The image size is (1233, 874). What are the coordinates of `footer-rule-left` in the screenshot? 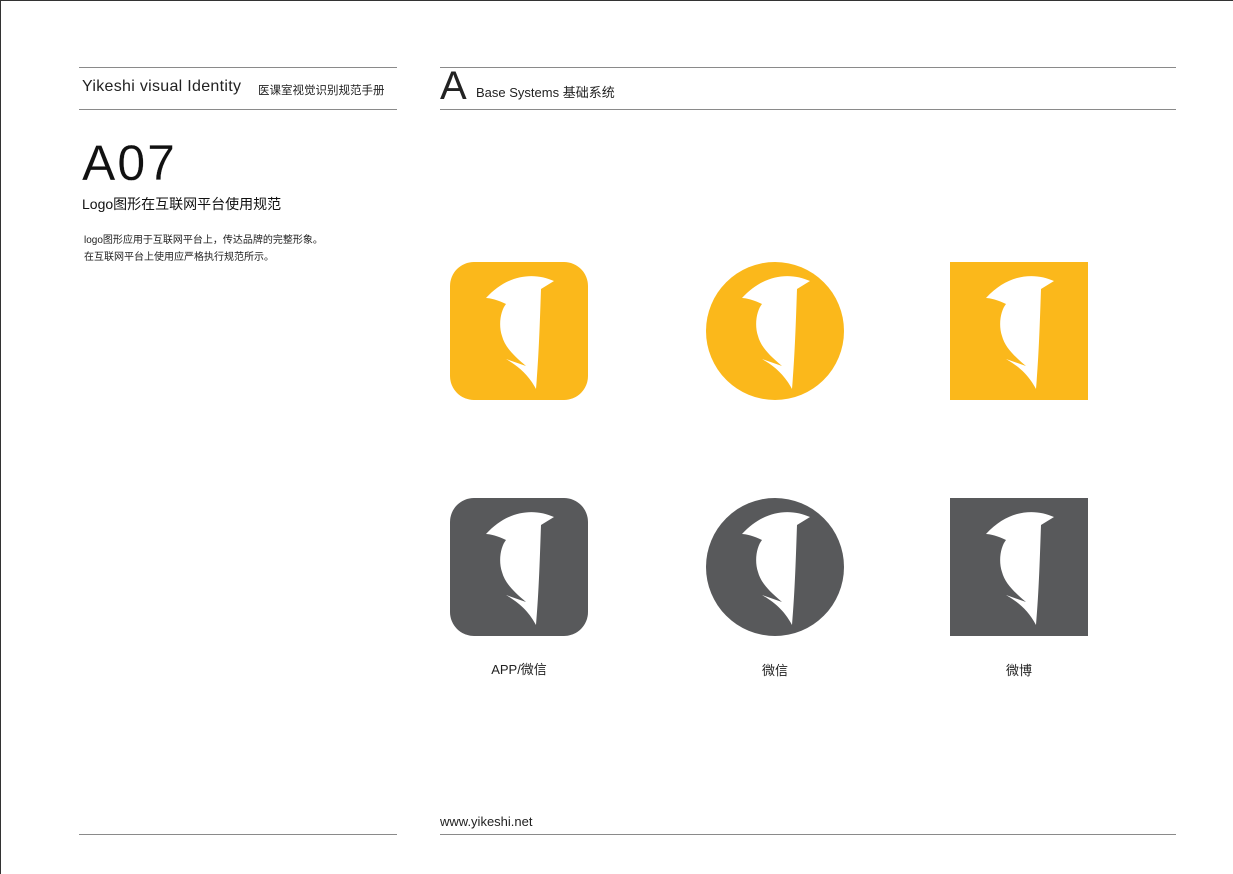 It's located at (238, 834).